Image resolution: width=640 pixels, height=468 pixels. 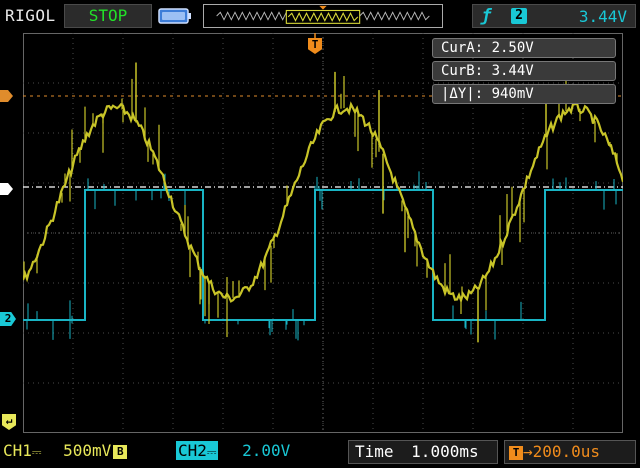 I want to click on trigger-level-marker, so click(x=7, y=96).